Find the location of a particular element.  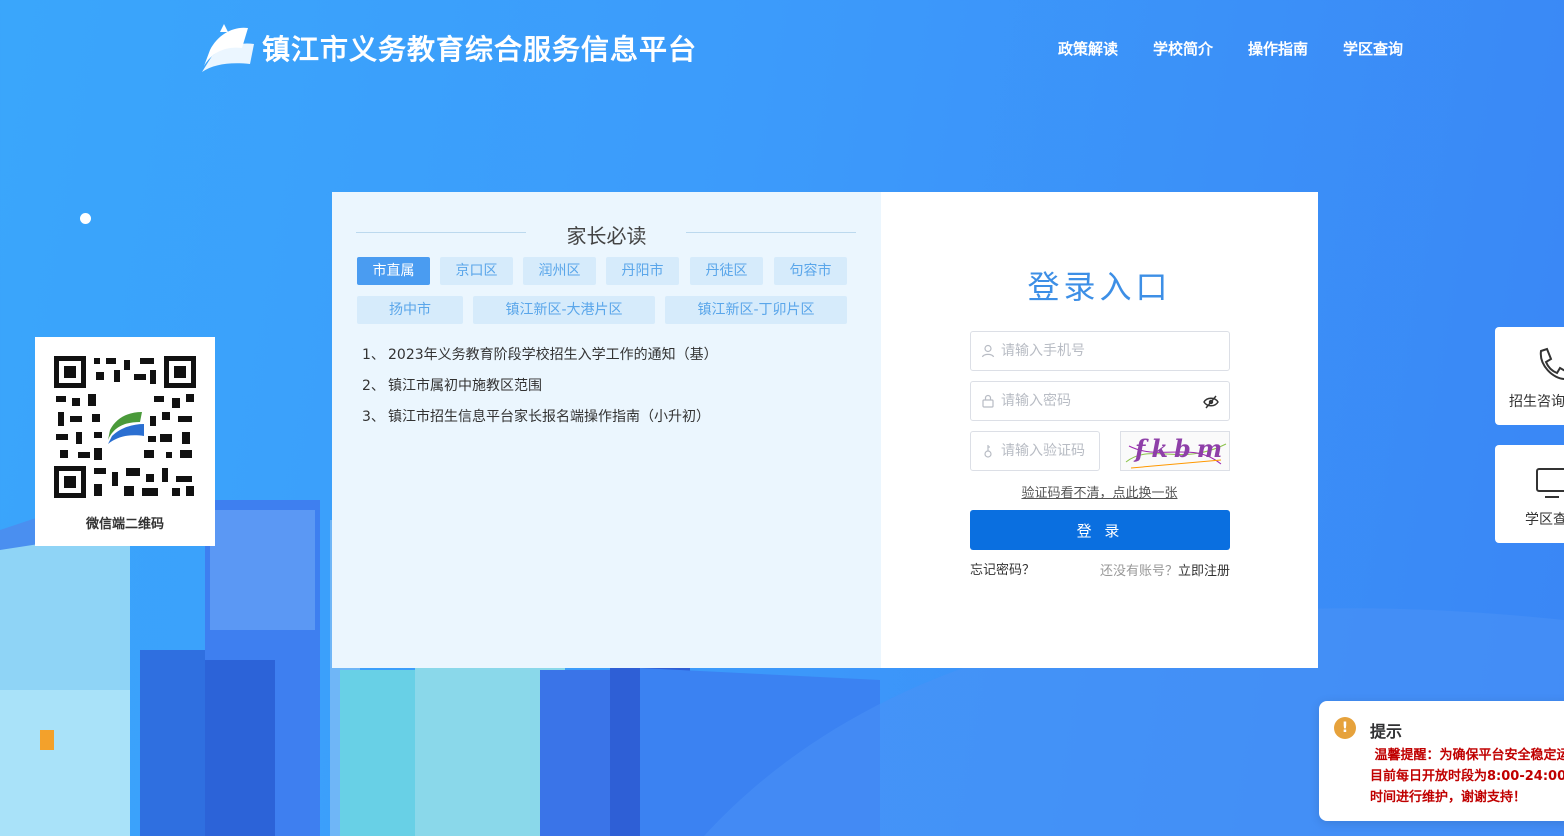

district-tab-jurong: 句容市 is located at coordinates (810, 271).